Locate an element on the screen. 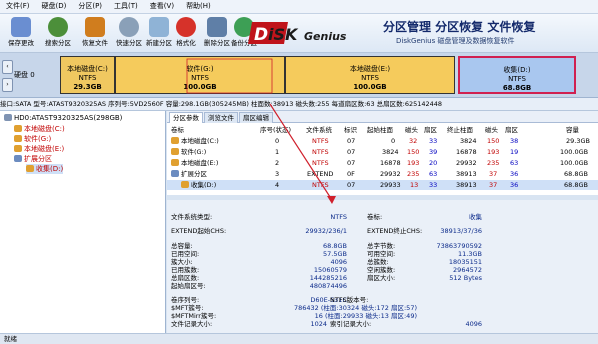  tab-partition-params: 分区参数 is located at coordinates (186, 117).